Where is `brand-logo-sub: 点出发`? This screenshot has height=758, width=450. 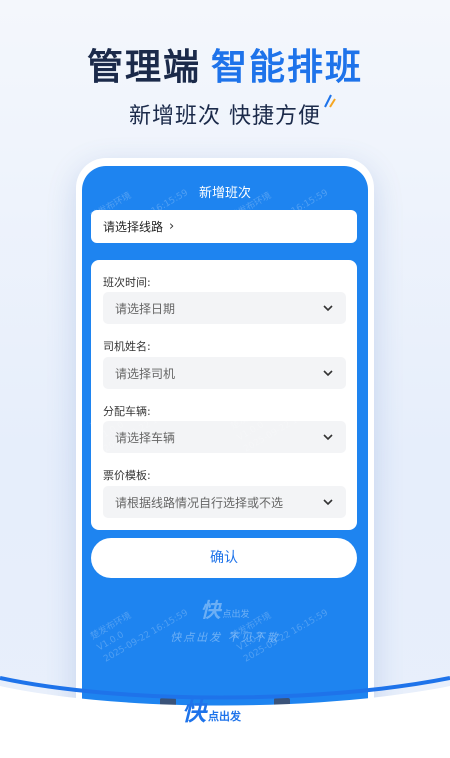 brand-logo-sub: 点出发 is located at coordinates (236, 615).